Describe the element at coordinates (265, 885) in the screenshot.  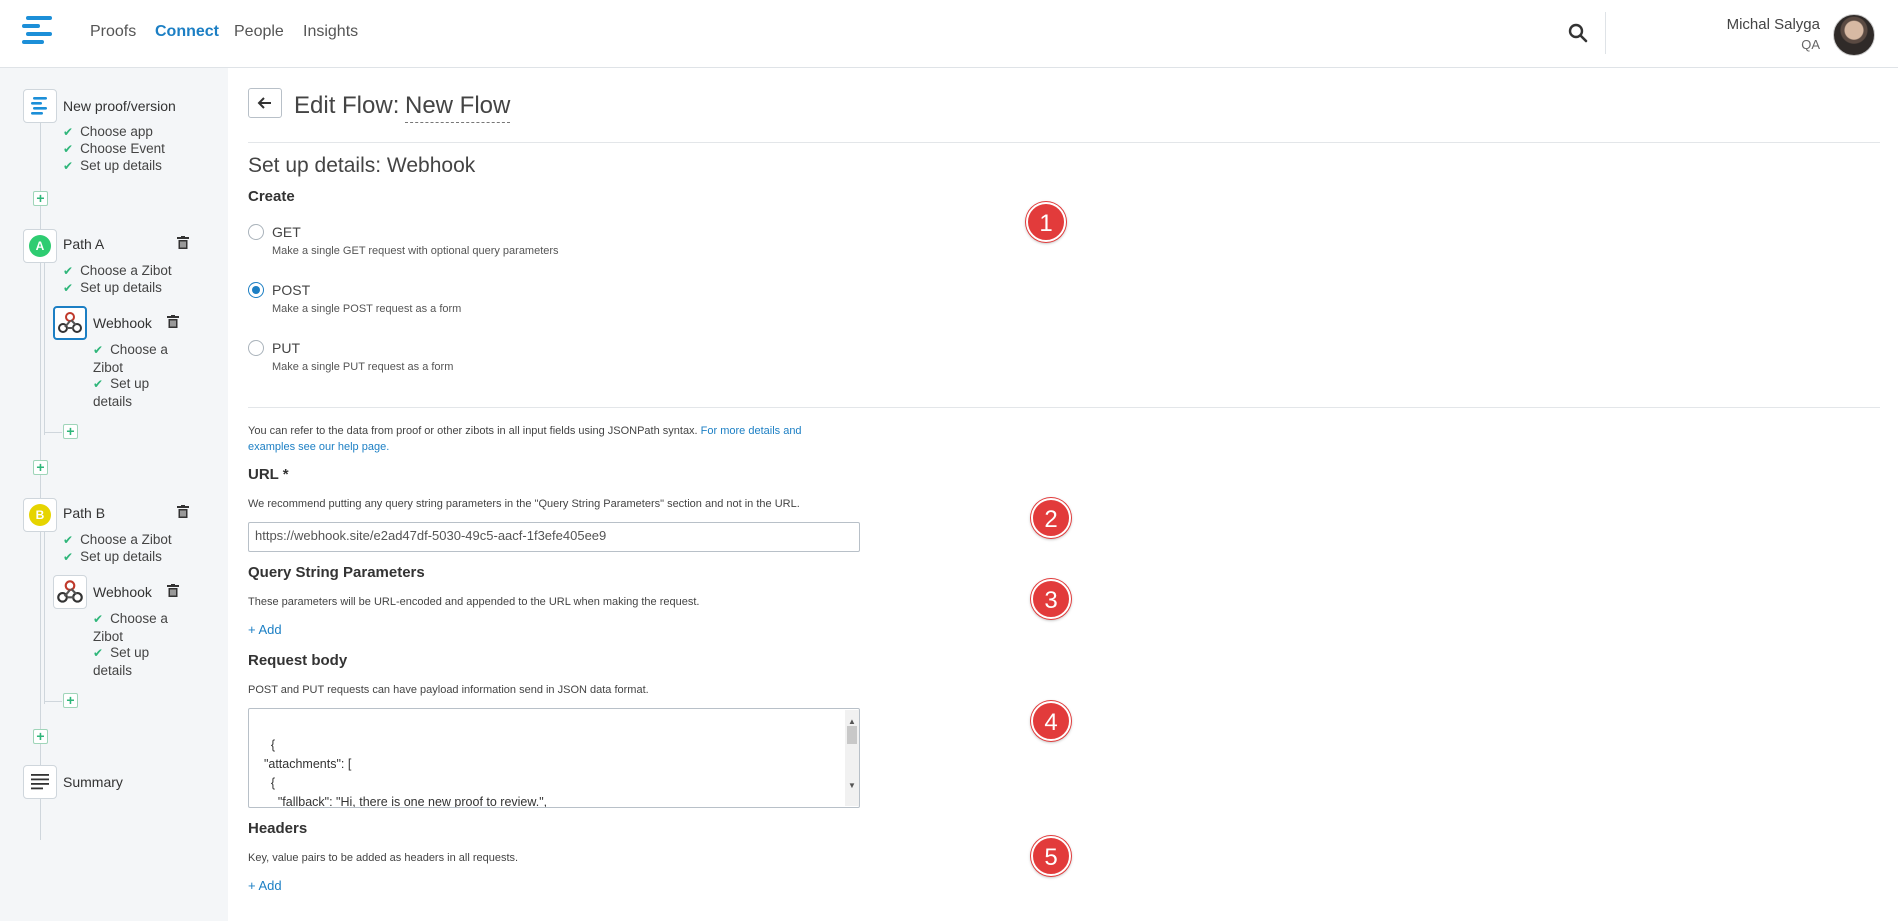
I see `add-header-link: + Add` at that location.